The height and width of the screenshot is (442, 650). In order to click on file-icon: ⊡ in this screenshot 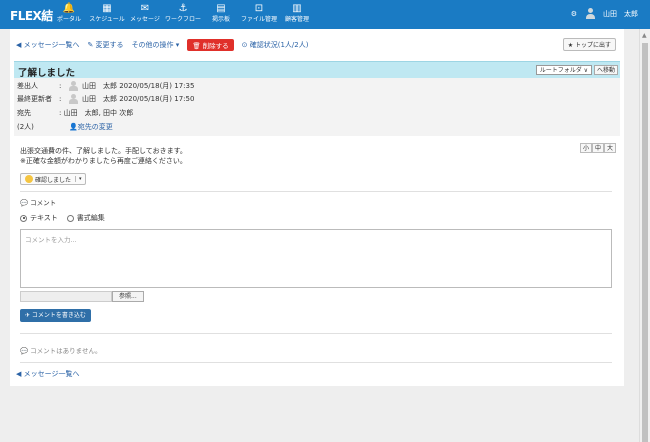, I will do `click(259, 8)`.